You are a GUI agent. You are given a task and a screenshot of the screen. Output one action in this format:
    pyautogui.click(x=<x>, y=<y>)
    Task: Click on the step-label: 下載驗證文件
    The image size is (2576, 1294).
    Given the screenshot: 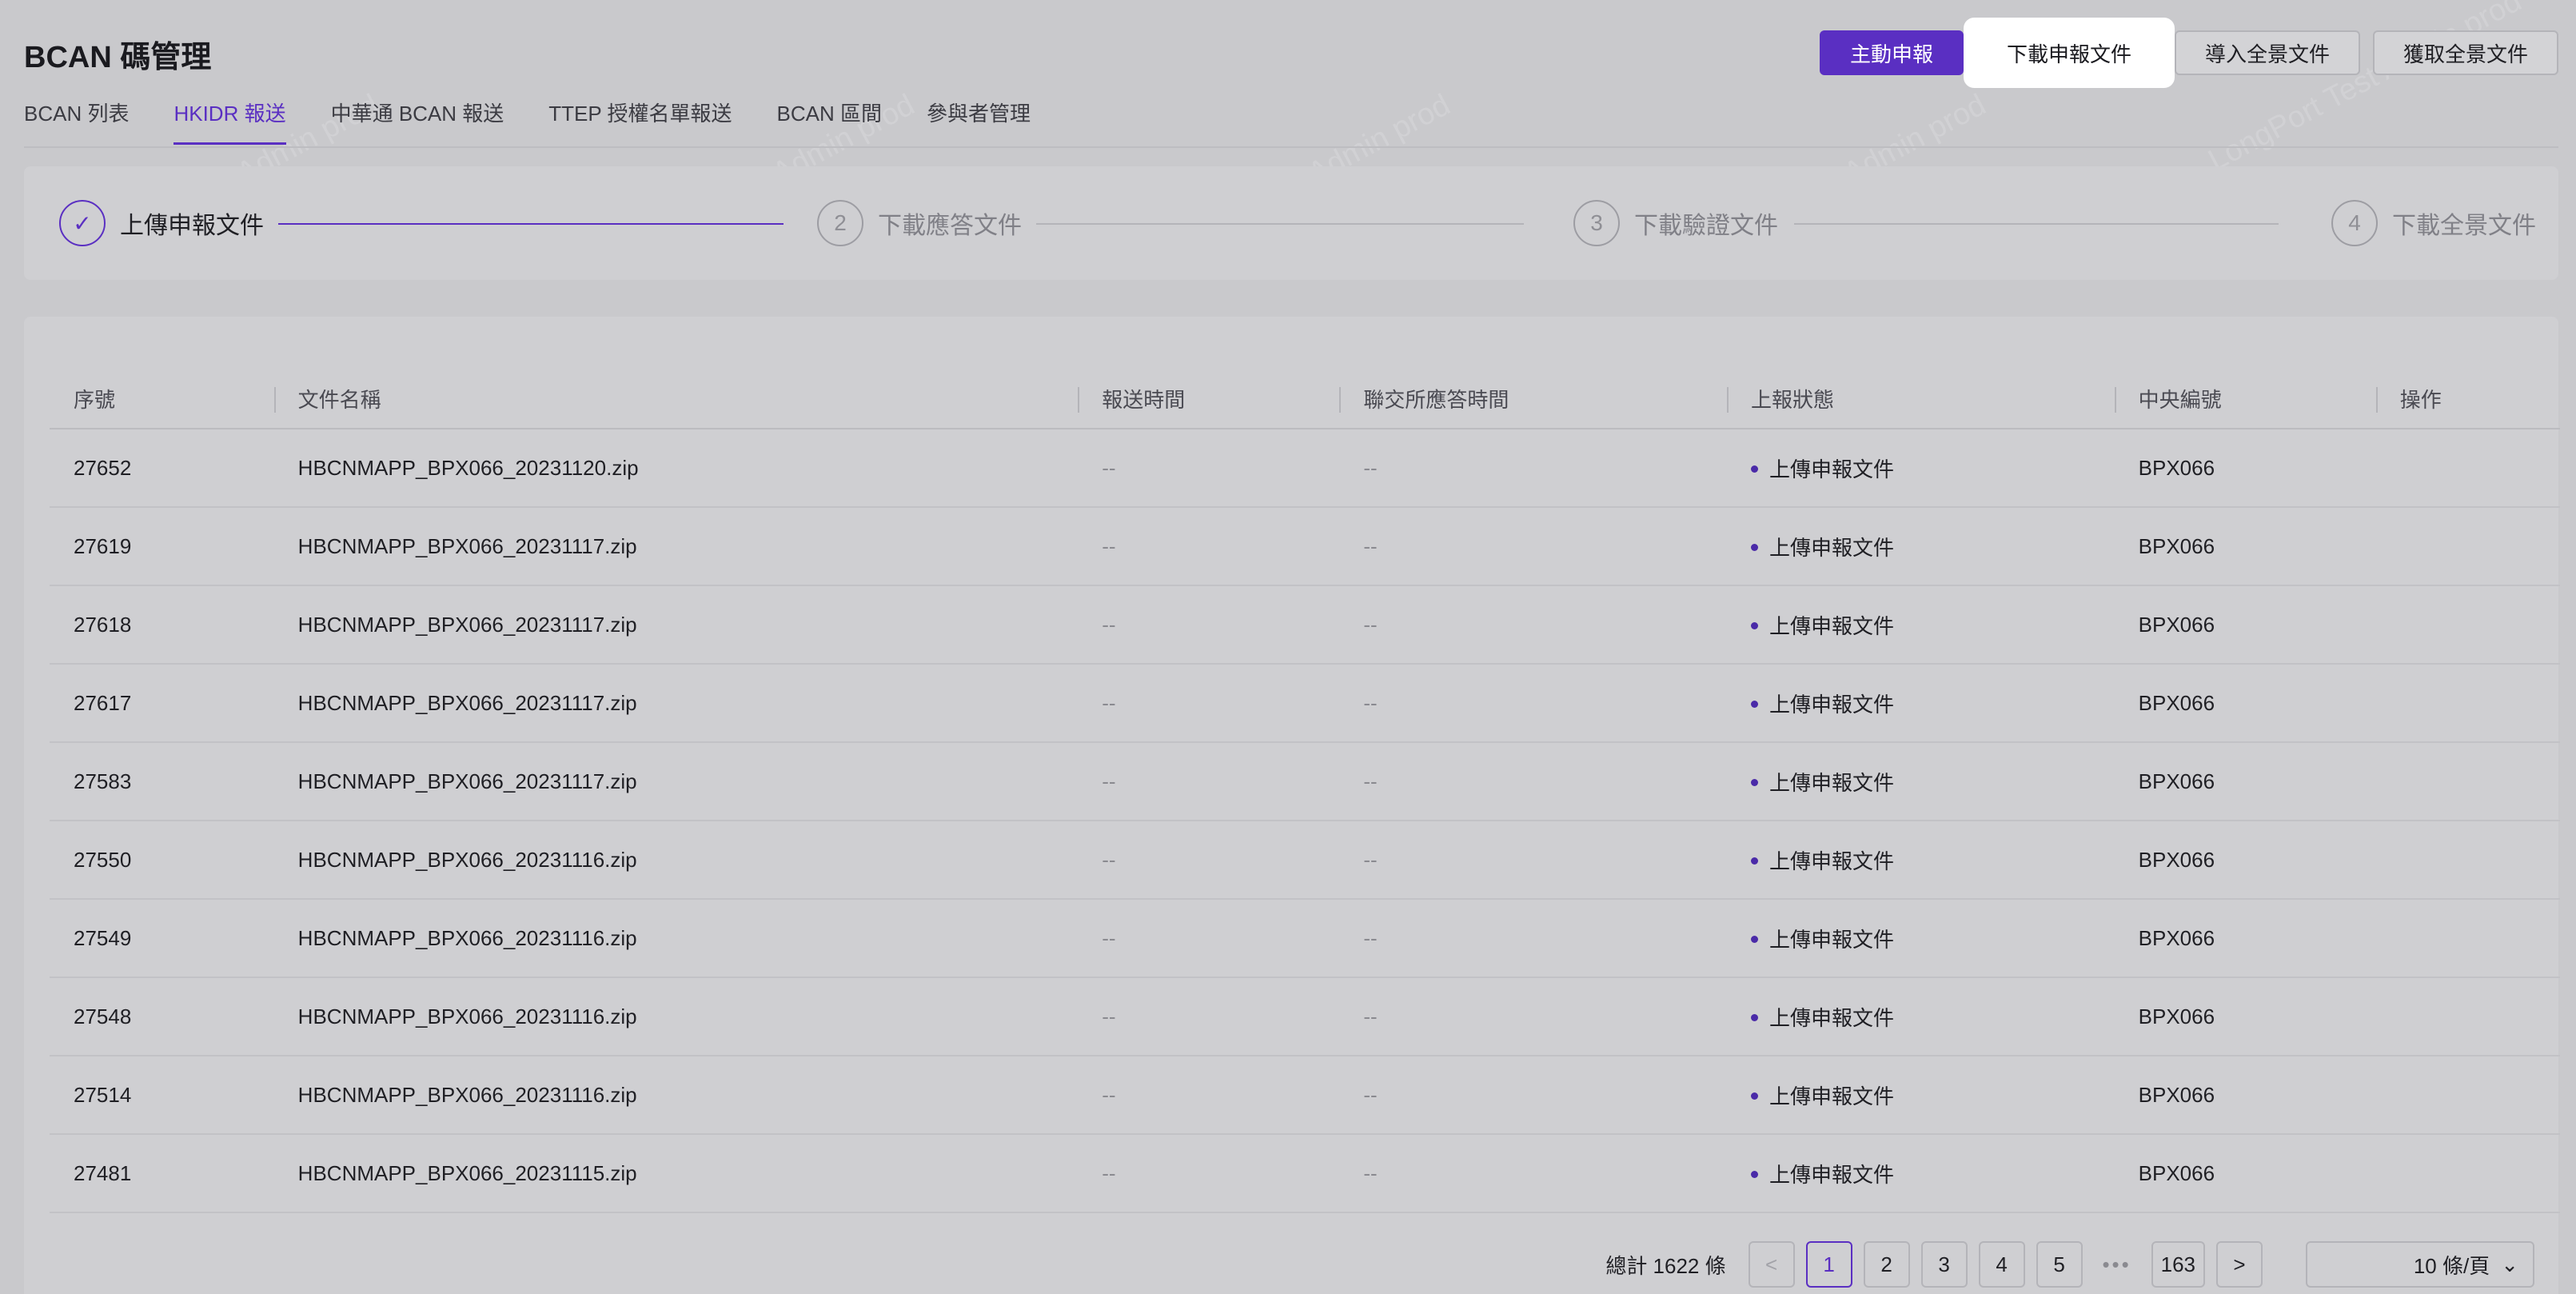 What is the action you would take?
    pyautogui.click(x=1706, y=226)
    